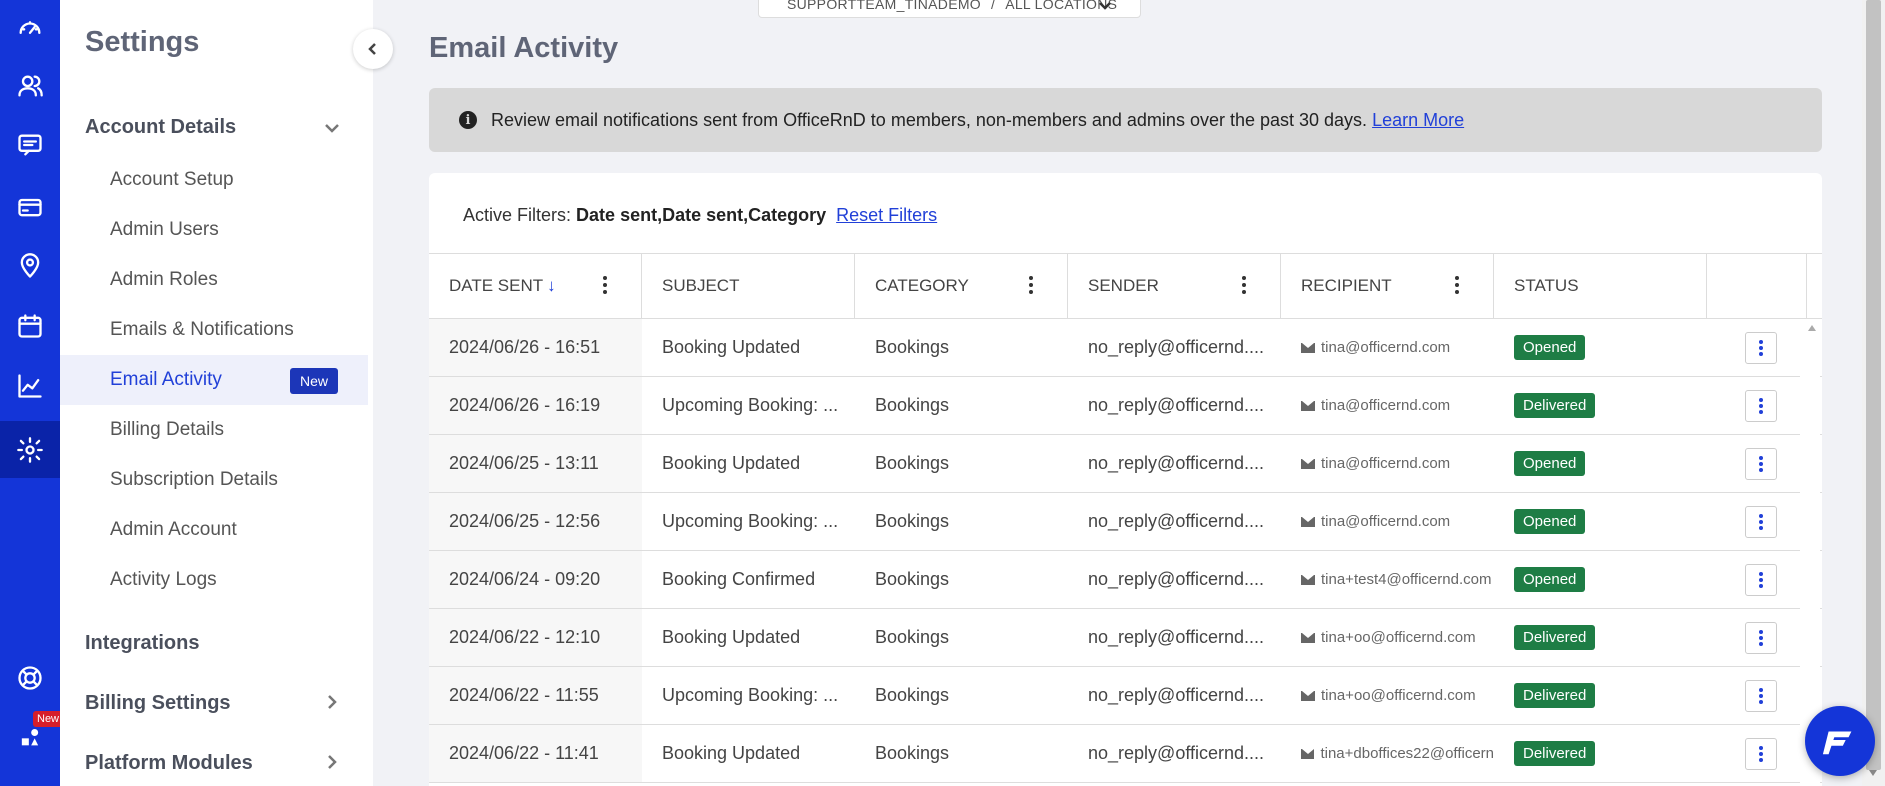 The image size is (1885, 786). What do you see at coordinates (535, 521) in the screenshot?
I see `cell-date-sent: 2024/06/25 - 12:56` at bounding box center [535, 521].